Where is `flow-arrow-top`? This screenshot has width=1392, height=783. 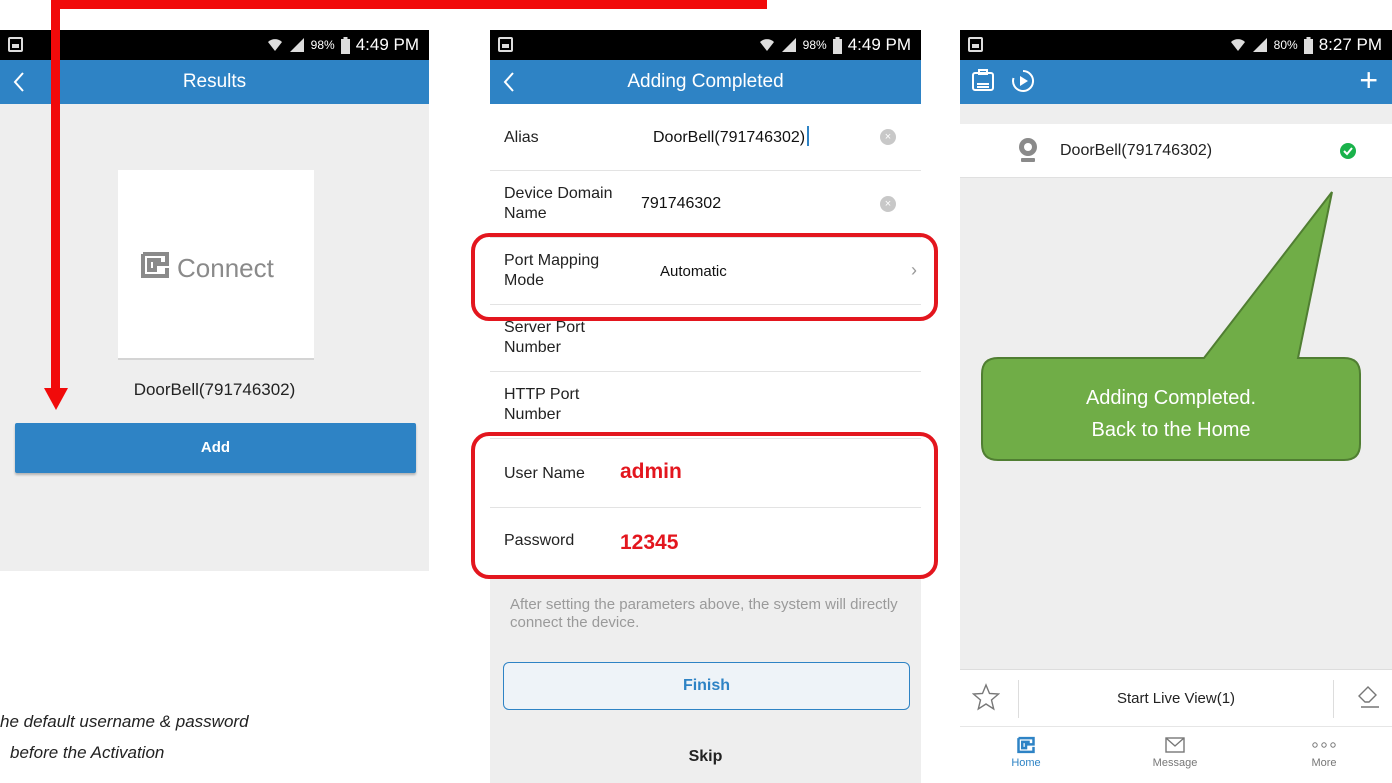 flow-arrow-top is located at coordinates (409, 4).